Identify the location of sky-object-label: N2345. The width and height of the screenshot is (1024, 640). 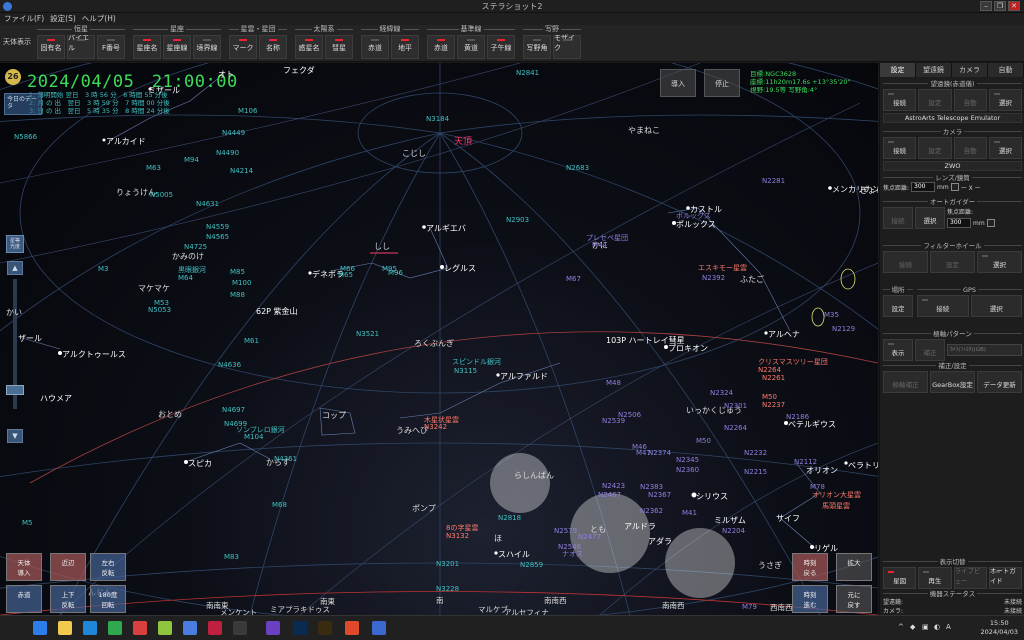
(687, 460).